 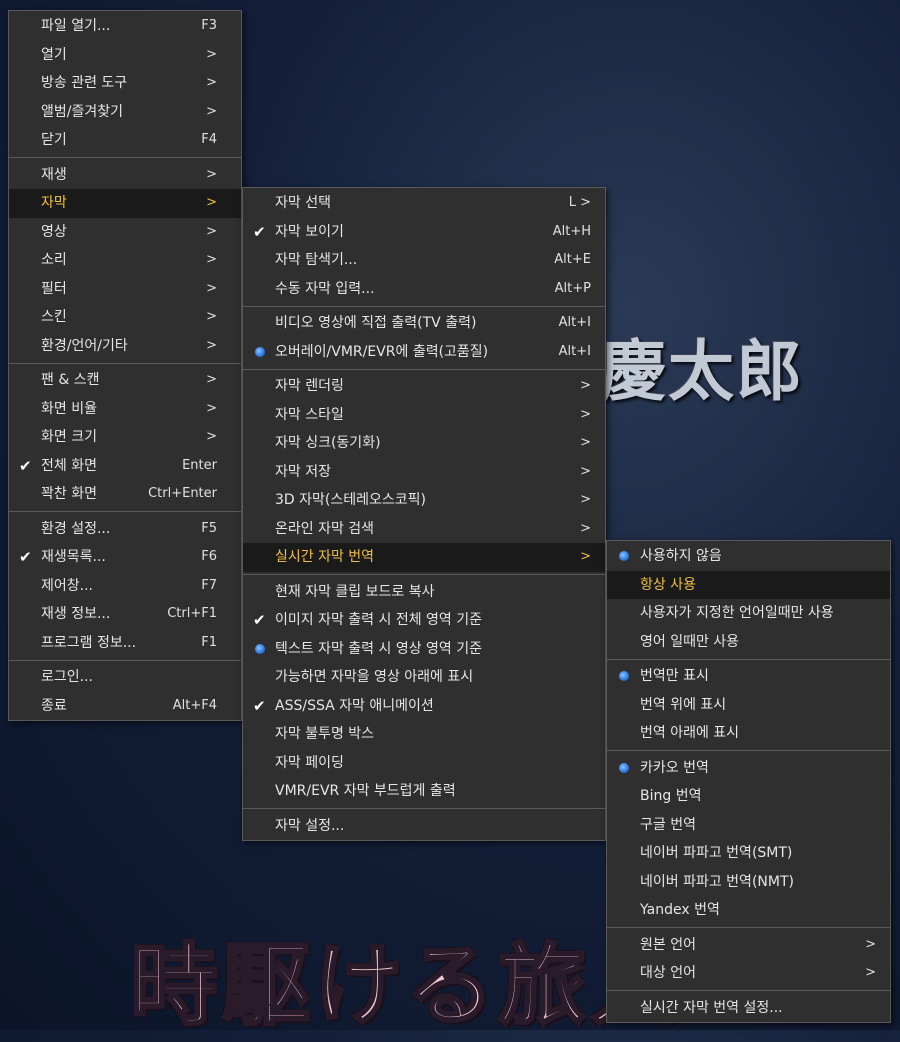 What do you see at coordinates (69, 494) in the screenshot?
I see `menu-item-label: 꽉찬 화면` at bounding box center [69, 494].